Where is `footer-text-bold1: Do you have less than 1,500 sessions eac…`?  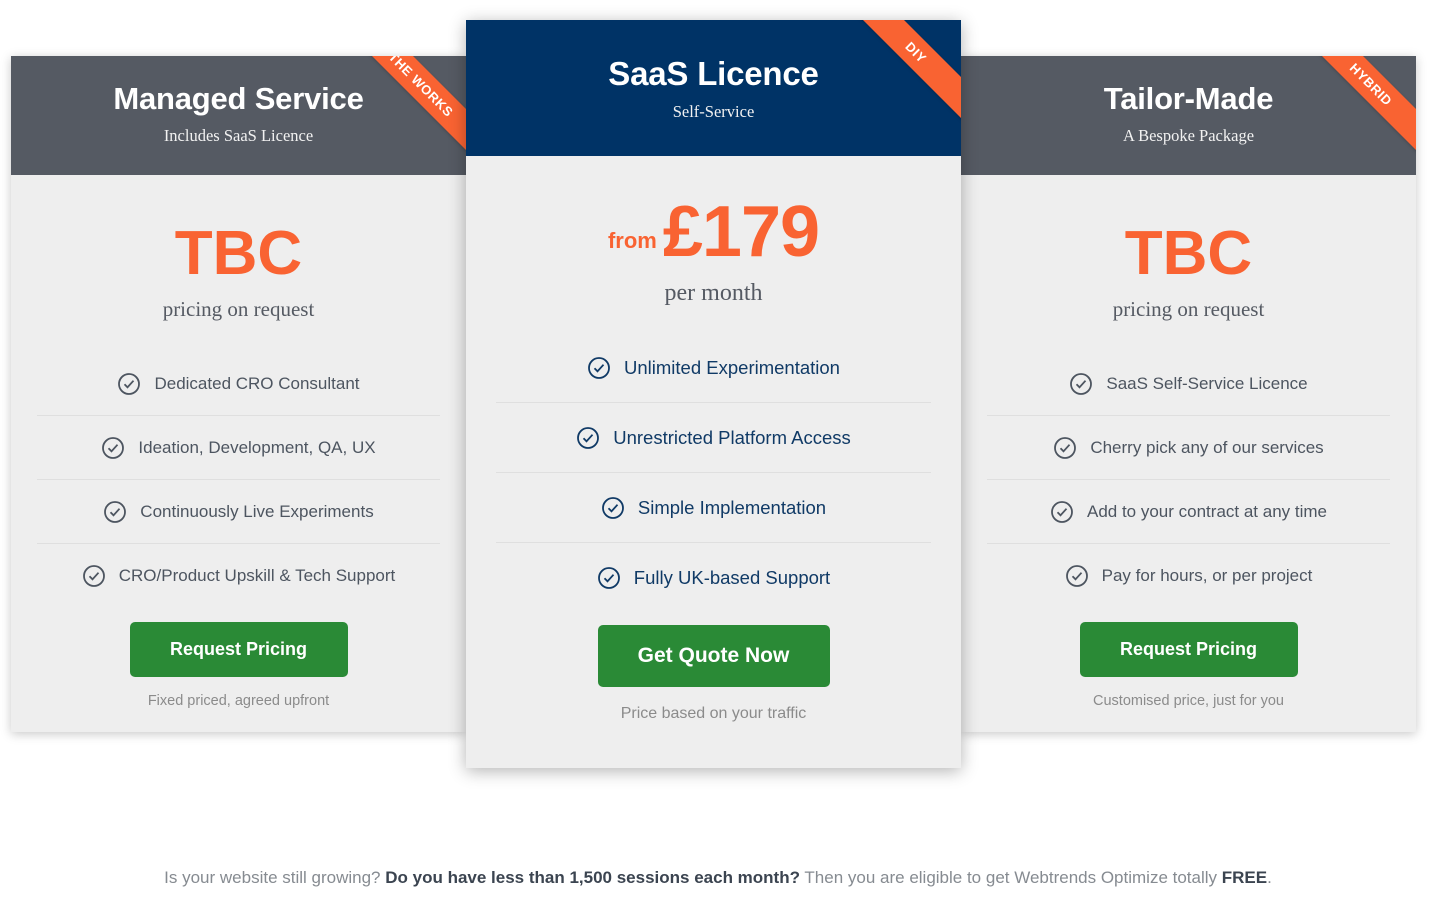 footer-text-bold1: Do you have less than 1,500 sessions eac… is located at coordinates (592, 877).